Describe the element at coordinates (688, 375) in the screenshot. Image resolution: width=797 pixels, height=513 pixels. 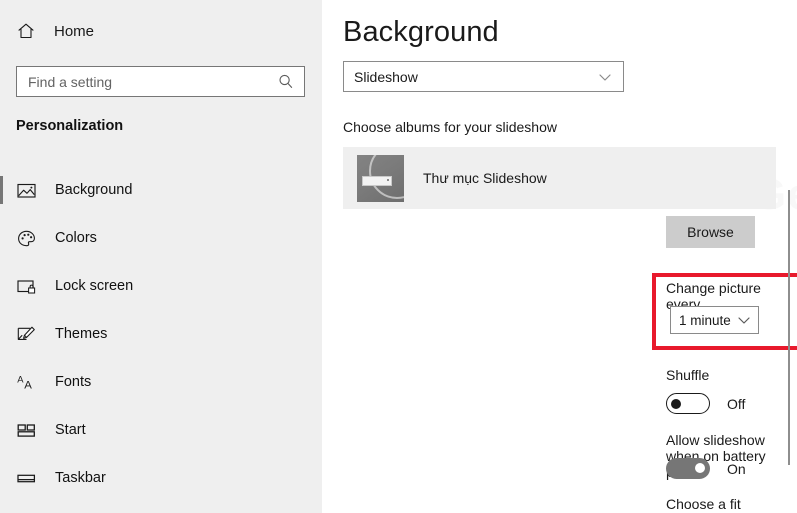
I see `shuffle-label: Shuffle` at that location.